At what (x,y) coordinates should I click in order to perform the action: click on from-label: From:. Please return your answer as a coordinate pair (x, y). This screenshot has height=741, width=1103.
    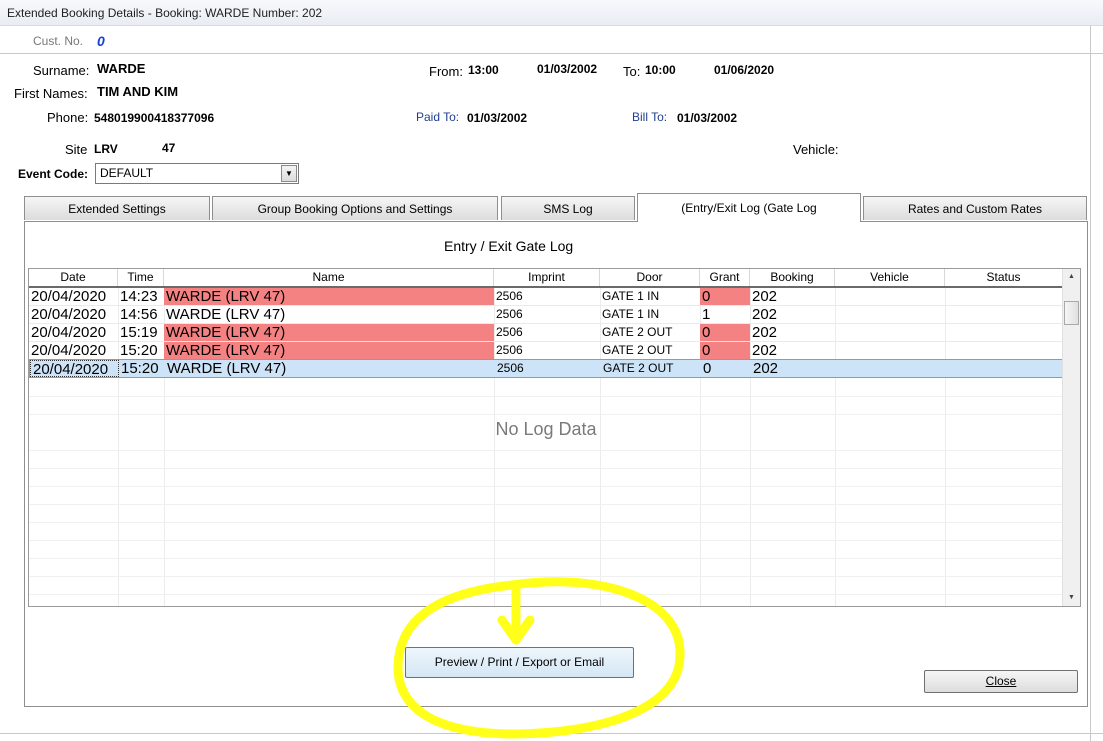
    Looking at the image, I should click on (446, 71).